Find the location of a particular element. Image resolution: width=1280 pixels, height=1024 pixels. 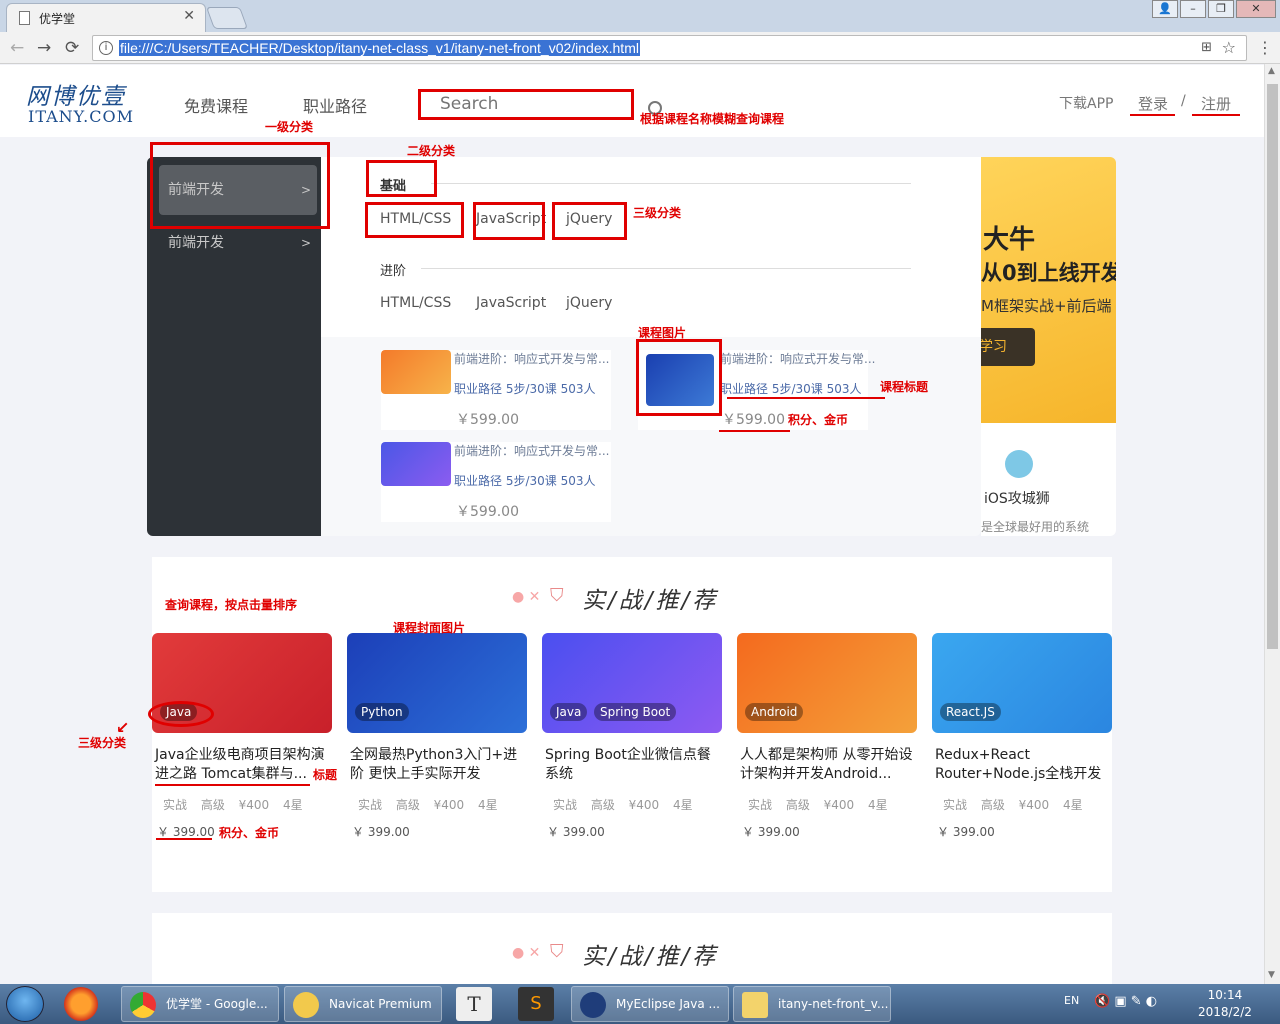

new-tab-button is located at coordinates (227, 18).